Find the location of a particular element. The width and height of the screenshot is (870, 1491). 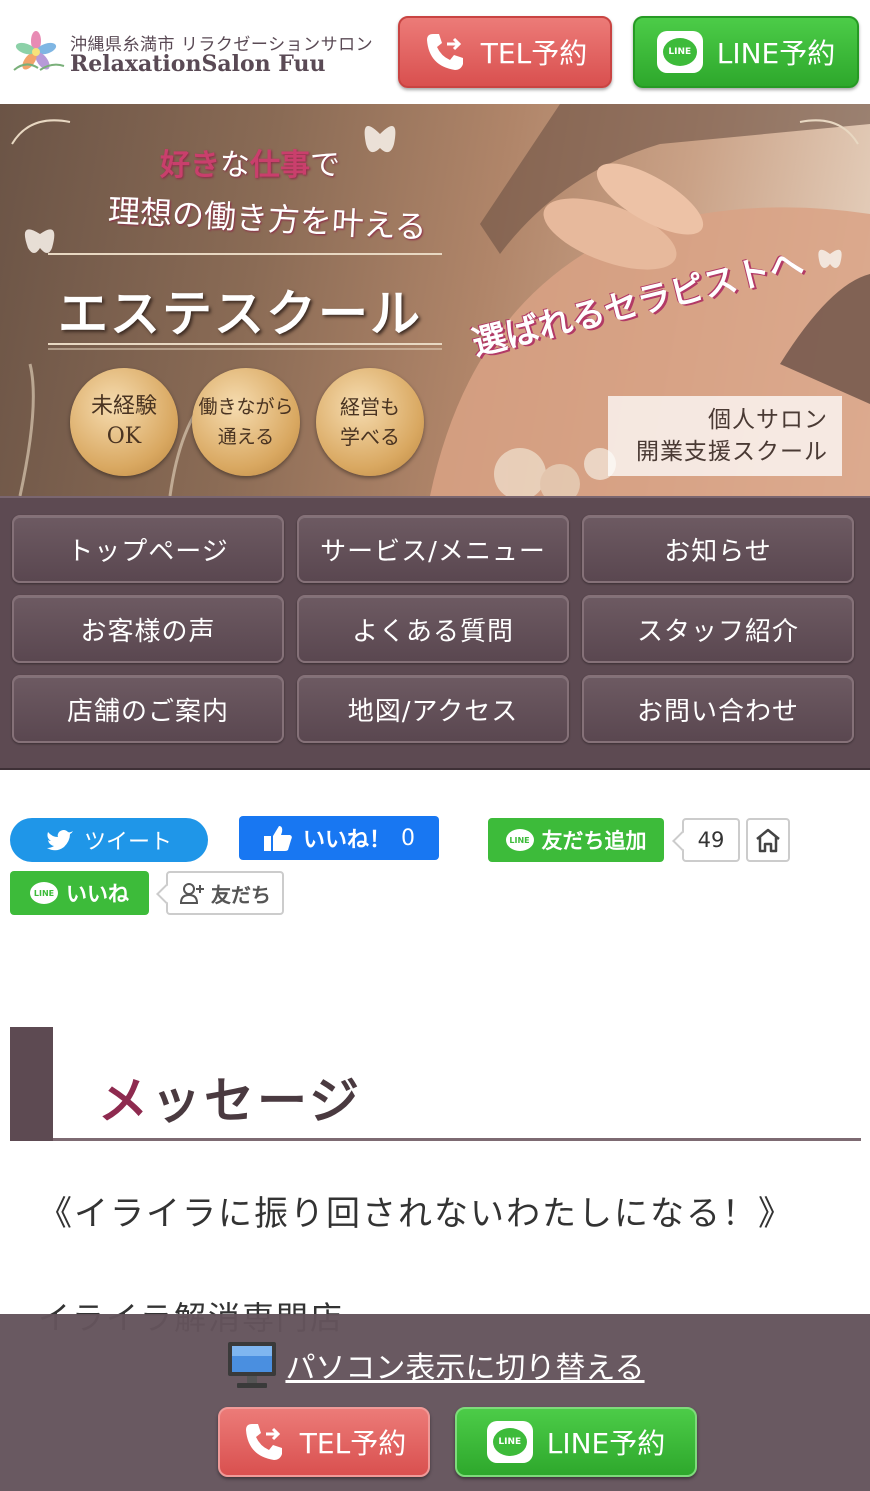

header-tel-reserve-button: TEL予約 is located at coordinates (505, 52).